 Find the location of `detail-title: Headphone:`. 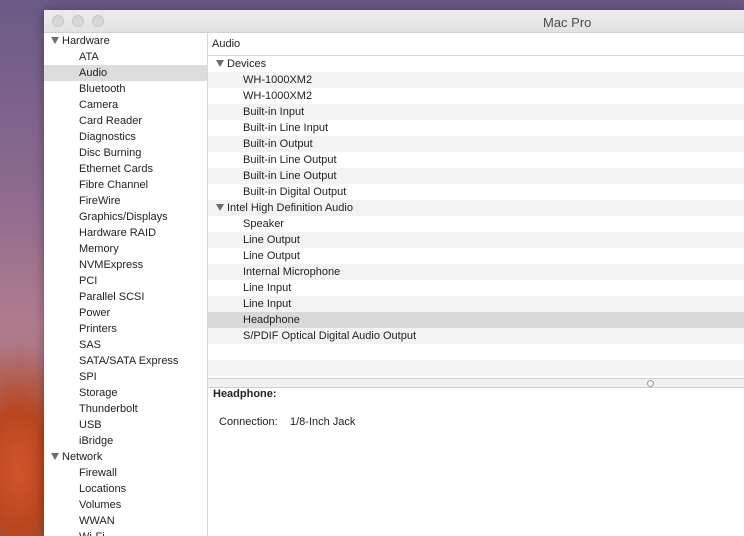

detail-title: Headphone: is located at coordinates (245, 394).